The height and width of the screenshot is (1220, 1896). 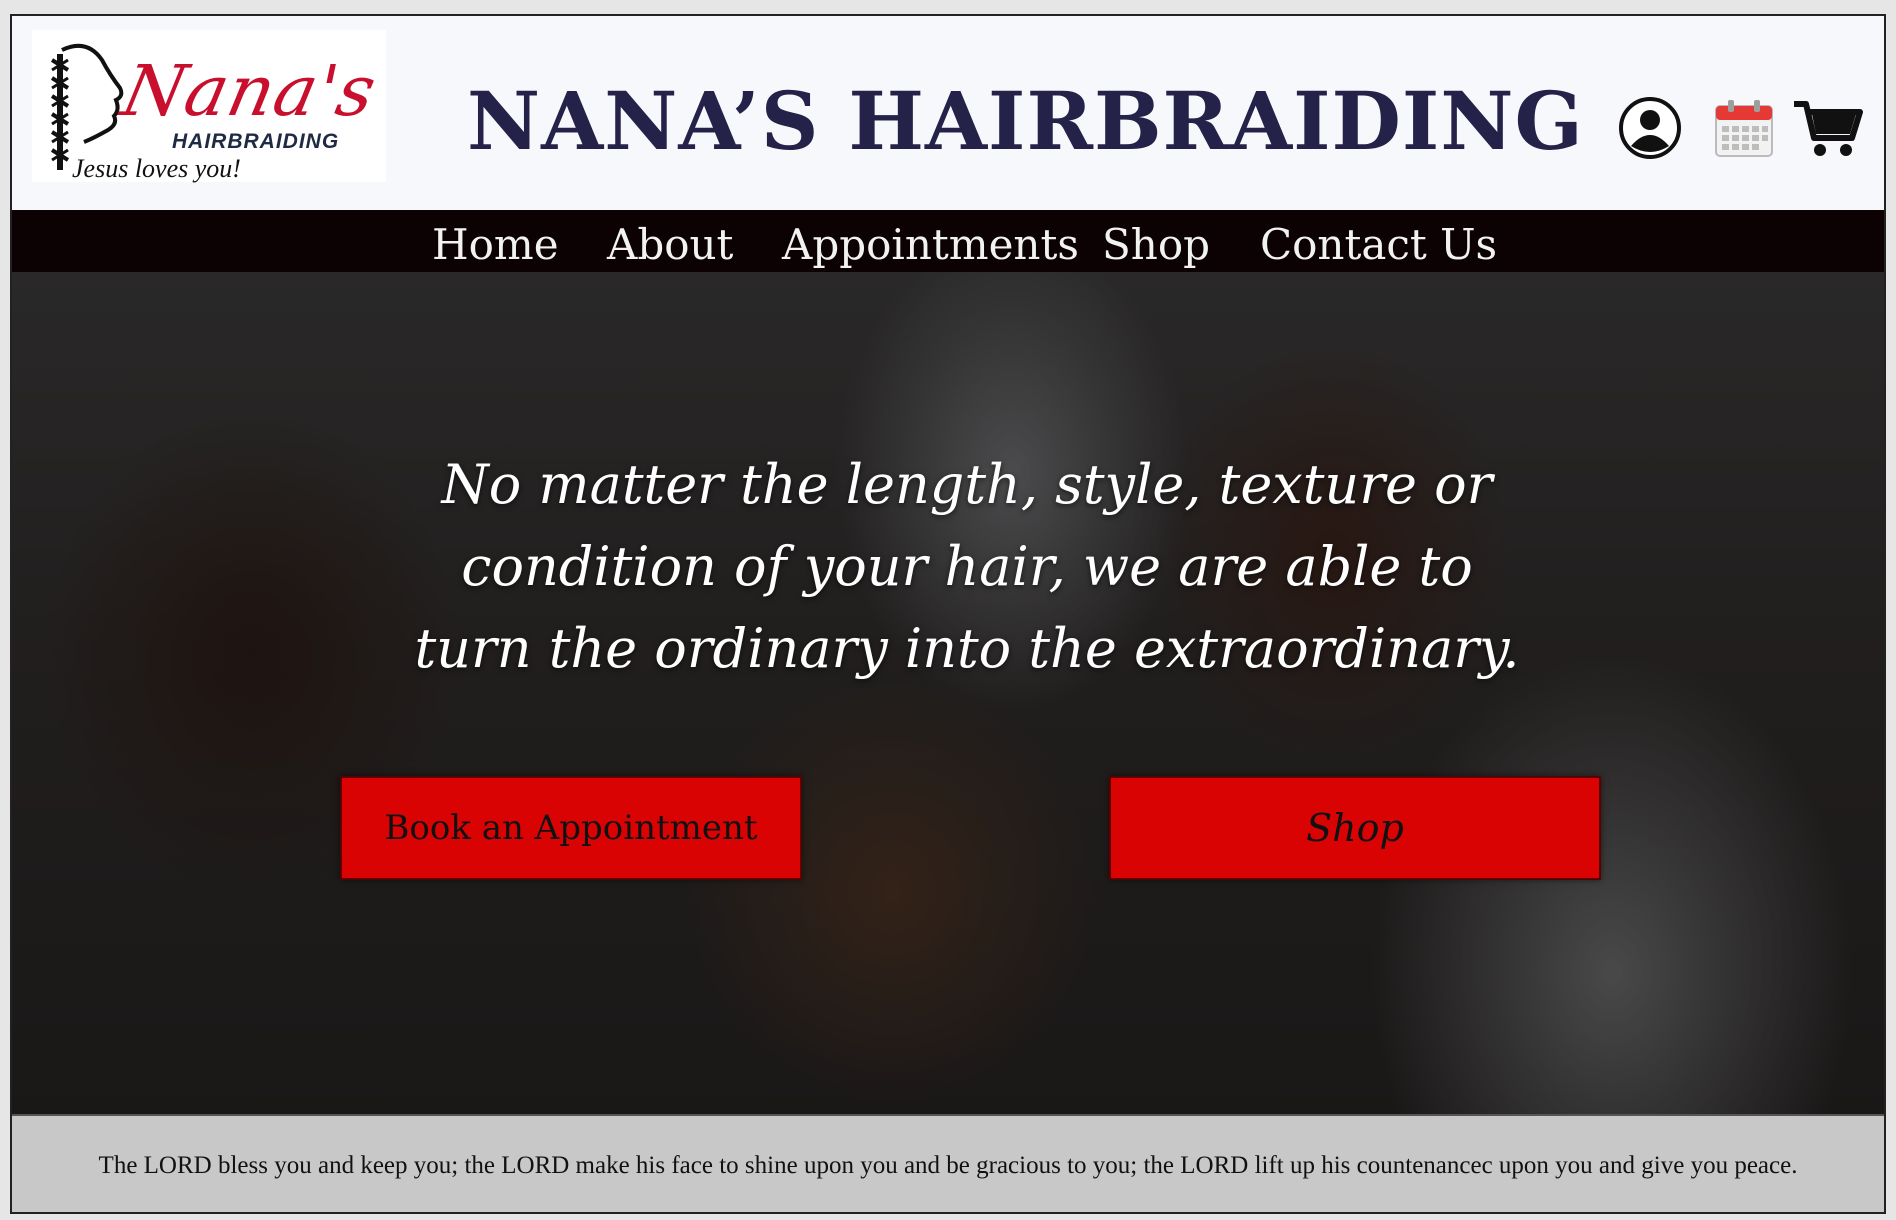 I want to click on site-logo: Nana's HAIRBRAIDING Jesus loves you!, so click(x=209, y=106).